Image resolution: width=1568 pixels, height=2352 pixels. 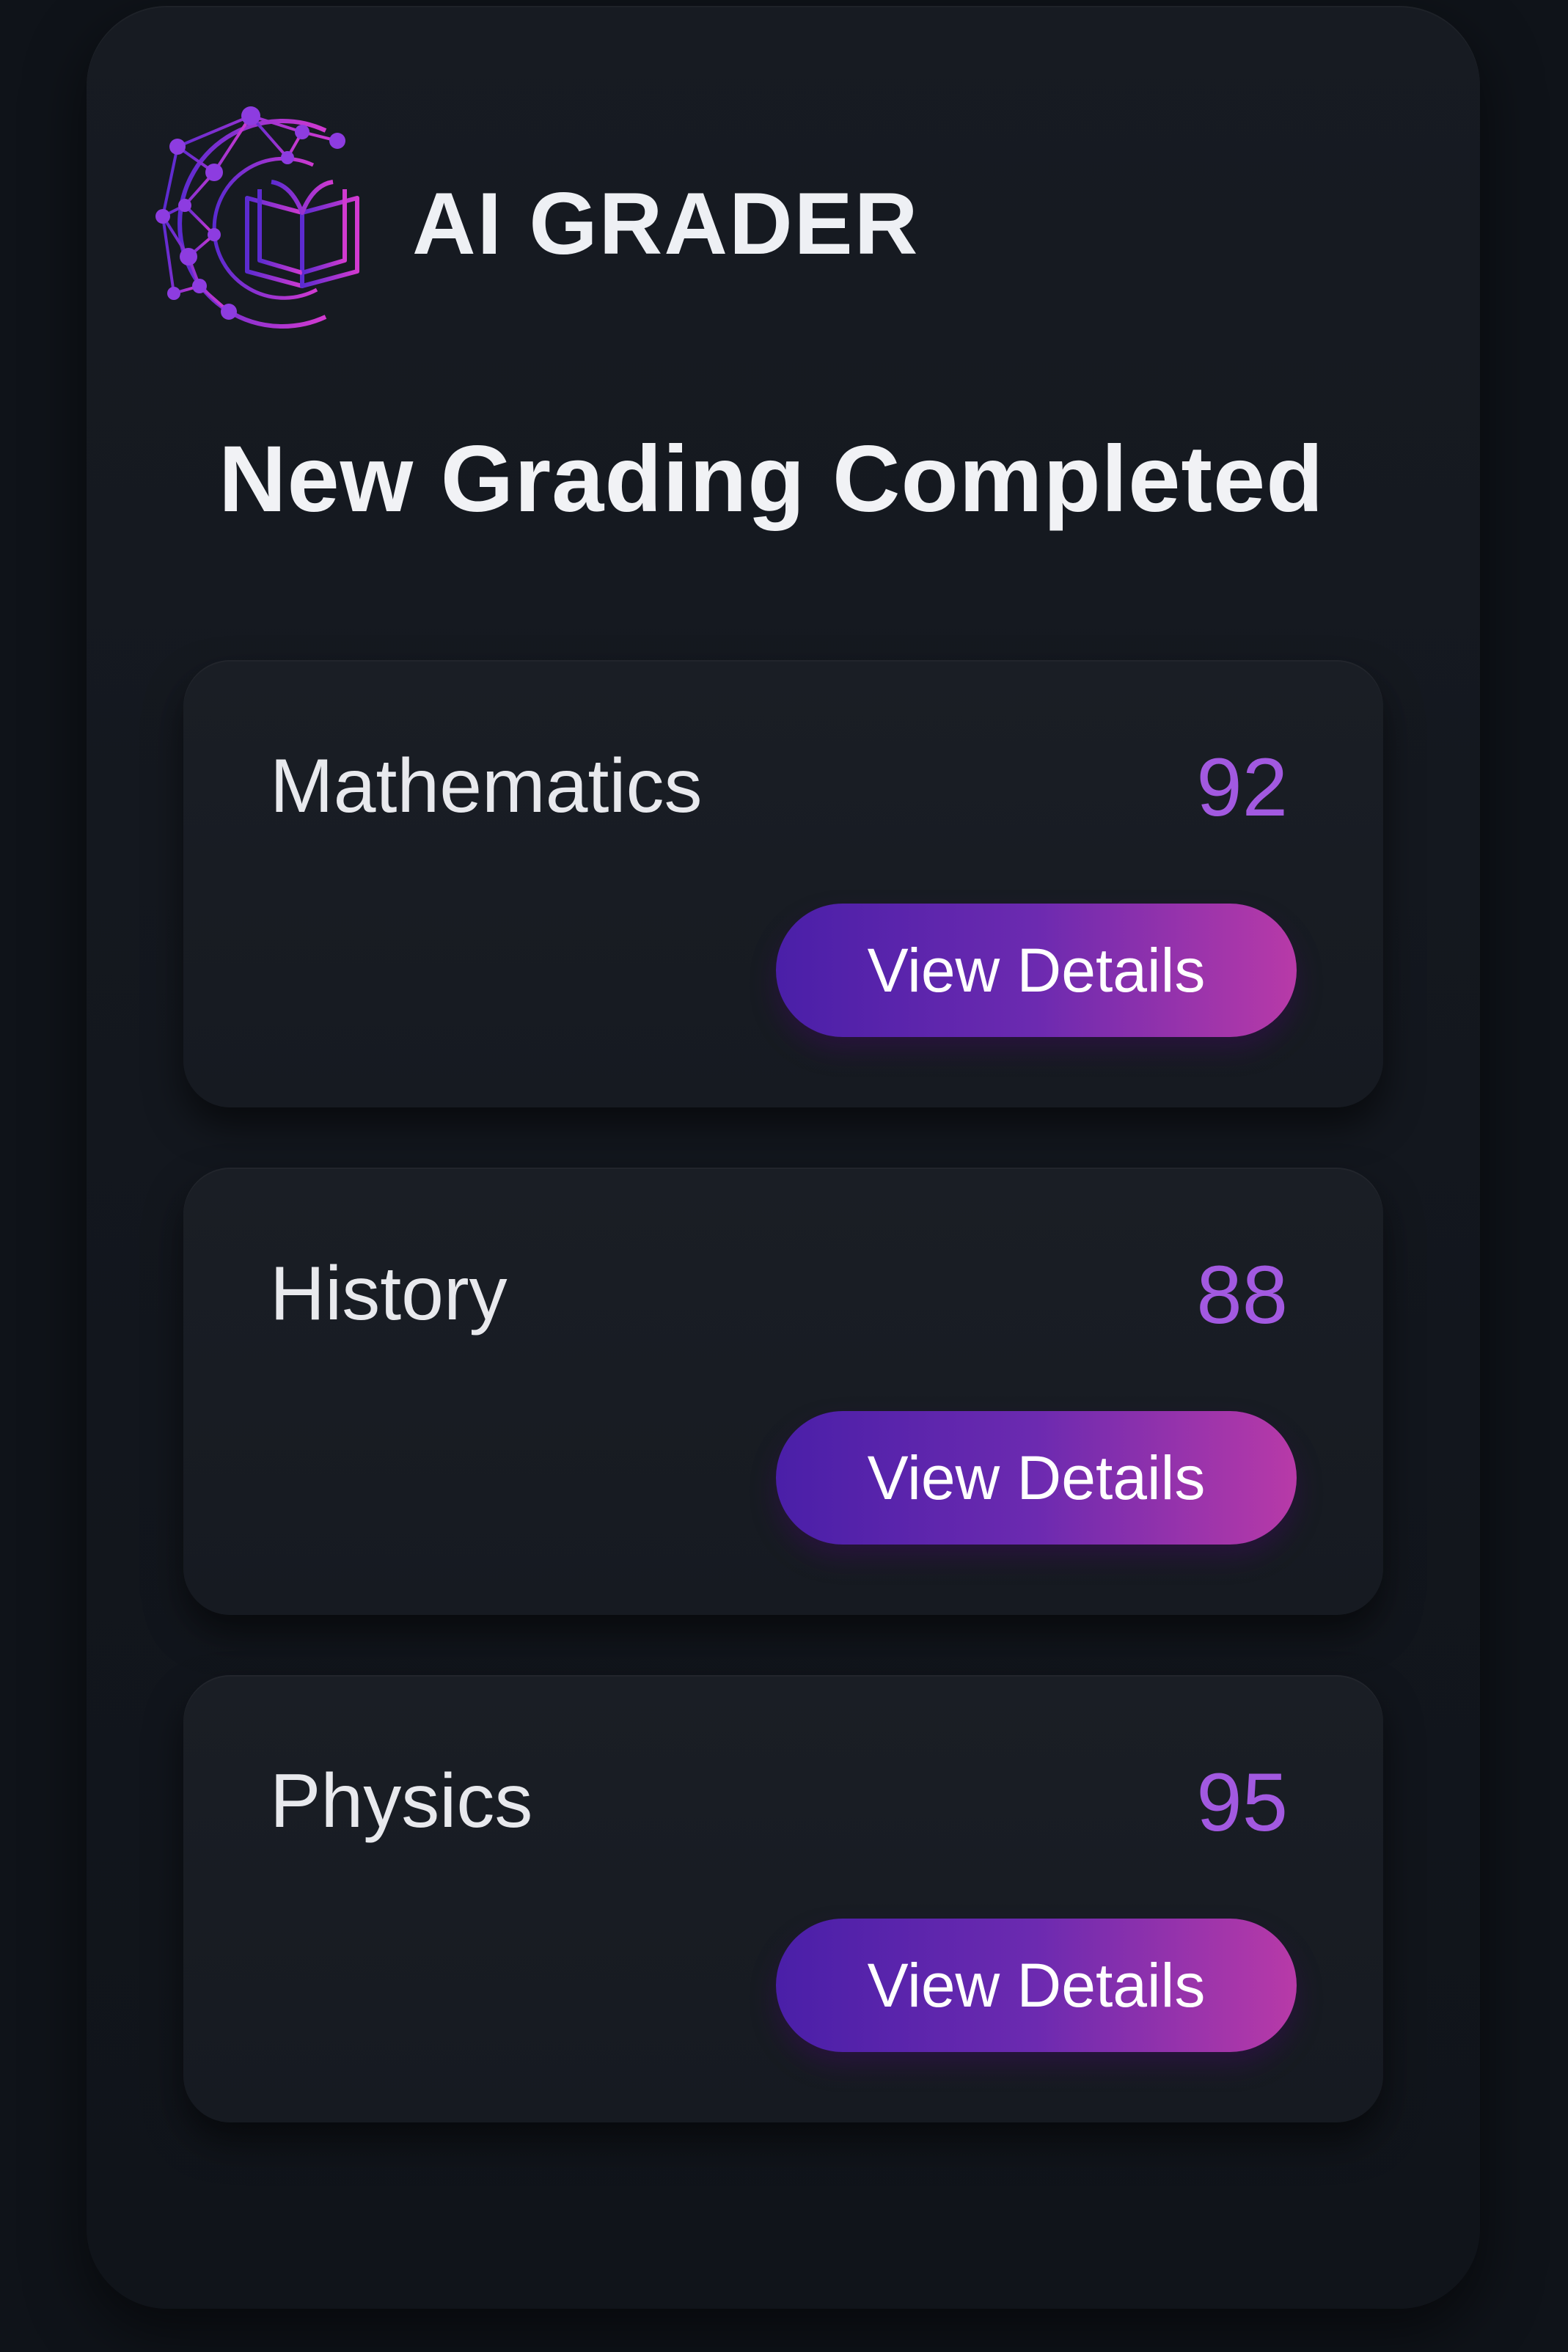 What do you see at coordinates (401, 1801) in the screenshot?
I see `subject-label: Physics` at bounding box center [401, 1801].